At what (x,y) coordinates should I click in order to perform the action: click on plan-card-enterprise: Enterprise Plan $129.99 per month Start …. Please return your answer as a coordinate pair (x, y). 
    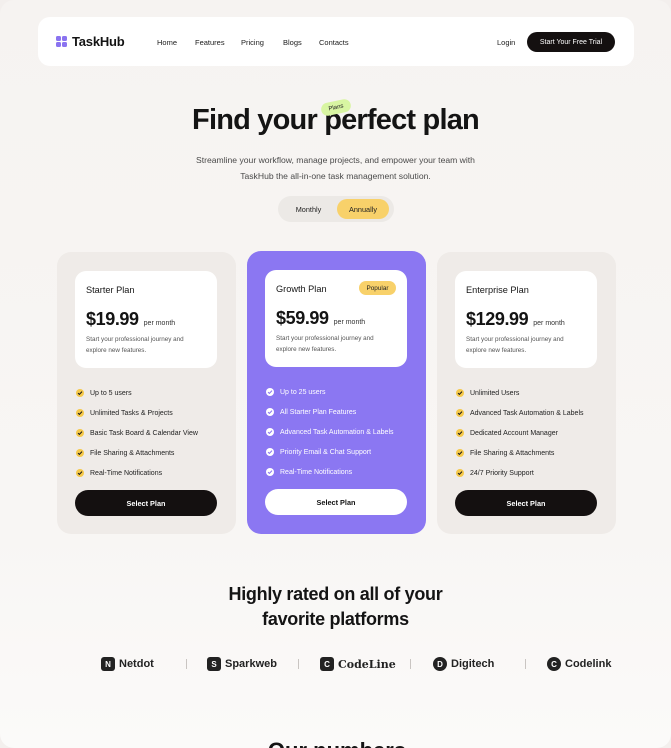
    Looking at the image, I should click on (526, 393).